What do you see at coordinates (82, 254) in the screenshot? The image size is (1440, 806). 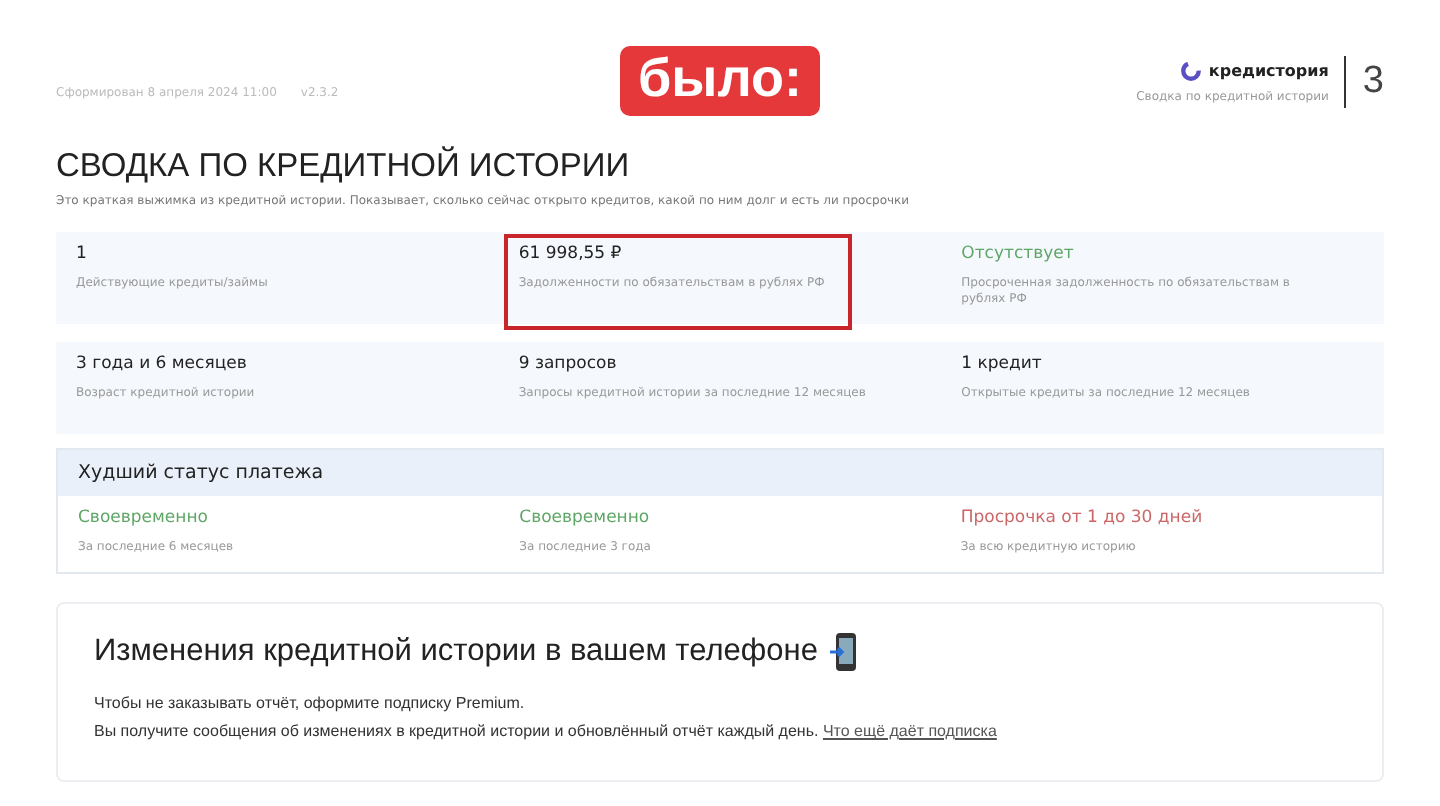 I see `summary-value: 1` at bounding box center [82, 254].